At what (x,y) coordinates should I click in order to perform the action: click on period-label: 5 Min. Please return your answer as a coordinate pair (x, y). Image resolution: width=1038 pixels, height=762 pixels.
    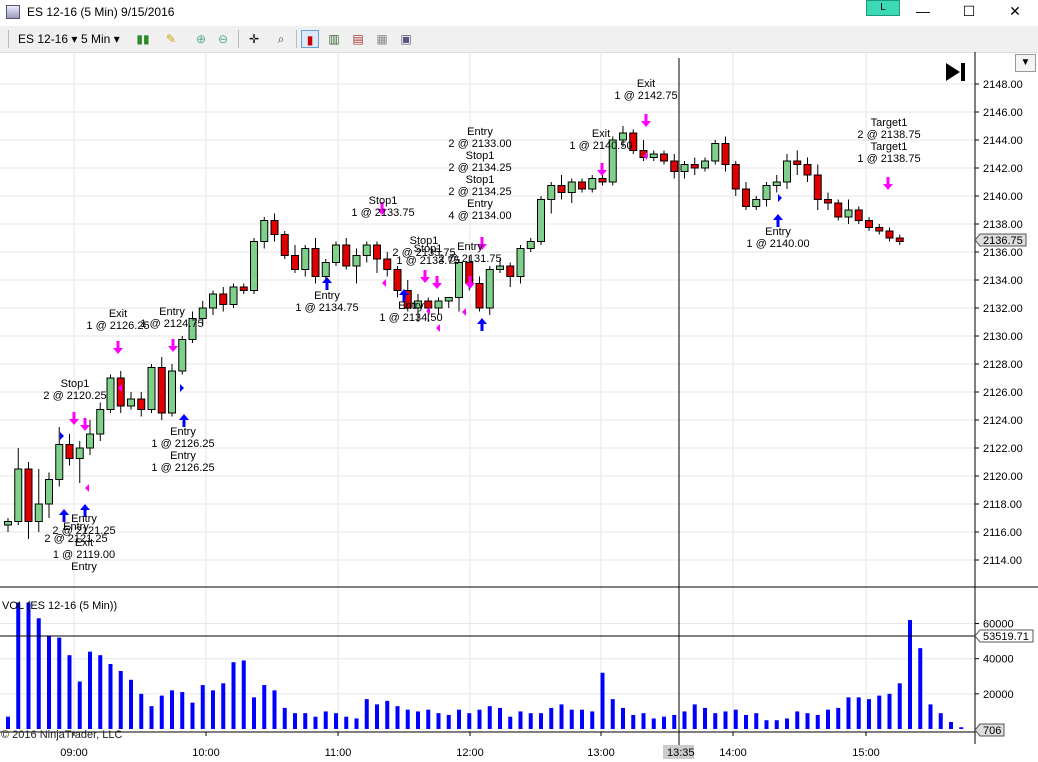
    Looking at the image, I should click on (96, 39).